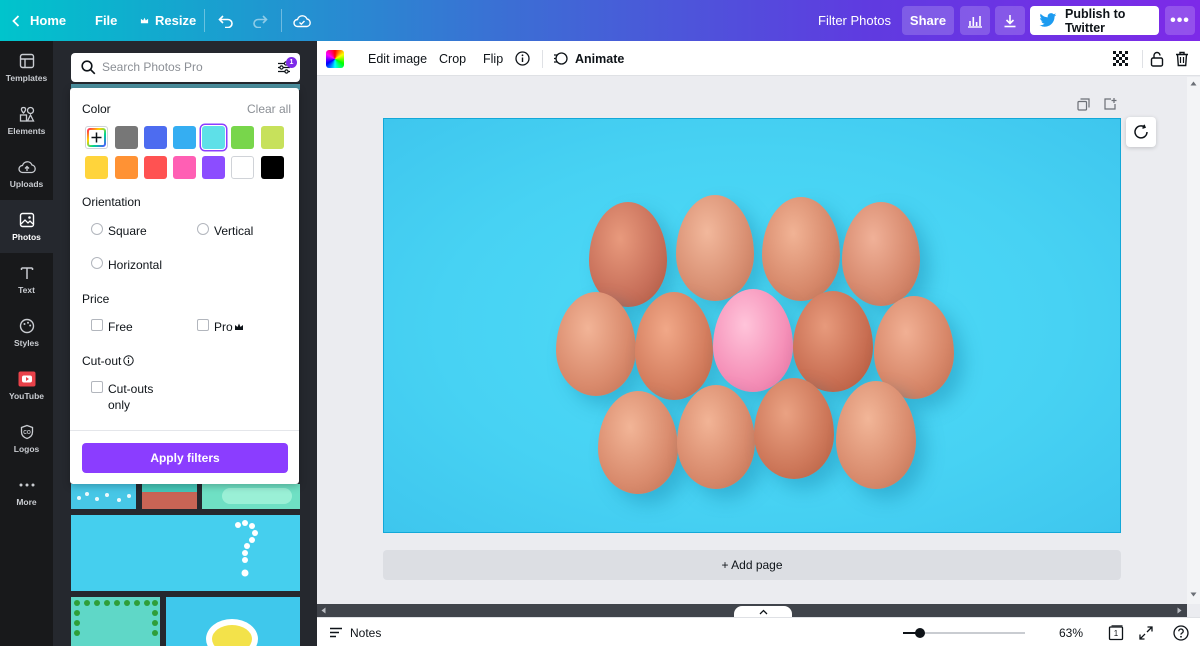 Image resolution: width=1200 pixels, height=646 pixels. I want to click on rail-item-styles: Styles, so click(26, 332).